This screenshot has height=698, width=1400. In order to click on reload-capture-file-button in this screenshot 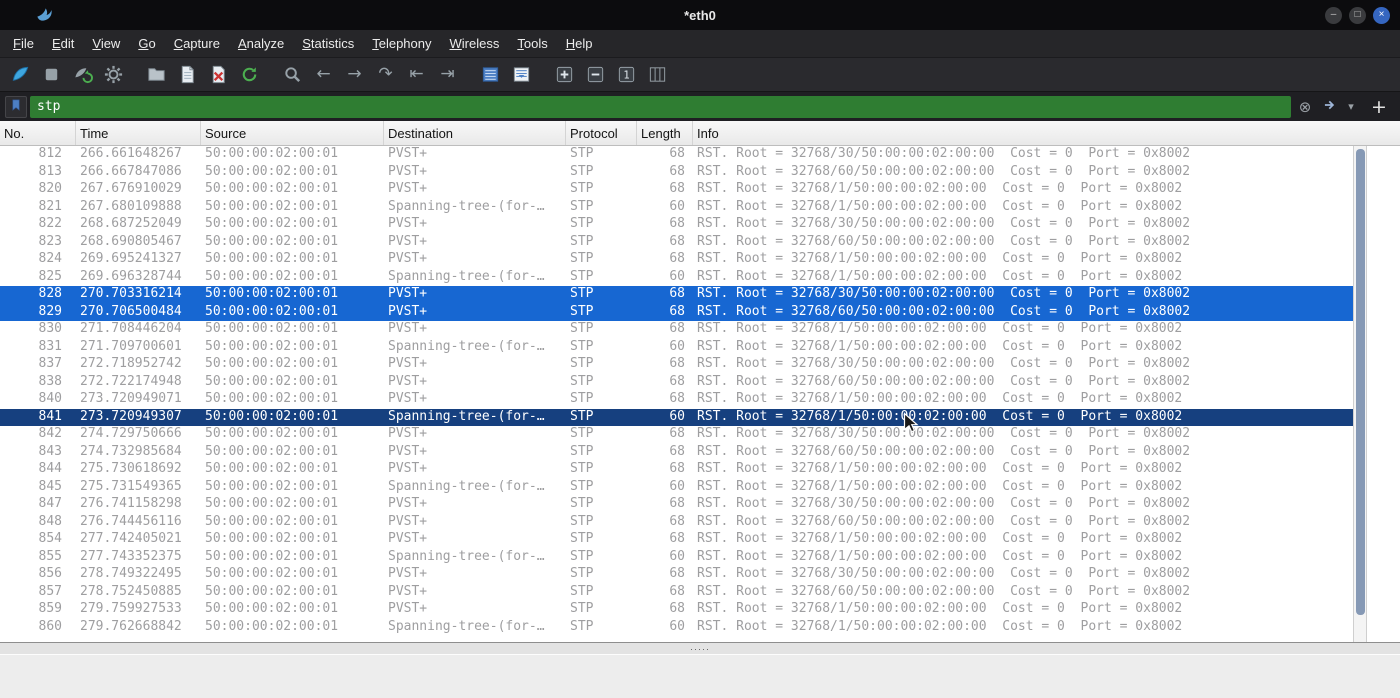, I will do `click(249, 74)`.